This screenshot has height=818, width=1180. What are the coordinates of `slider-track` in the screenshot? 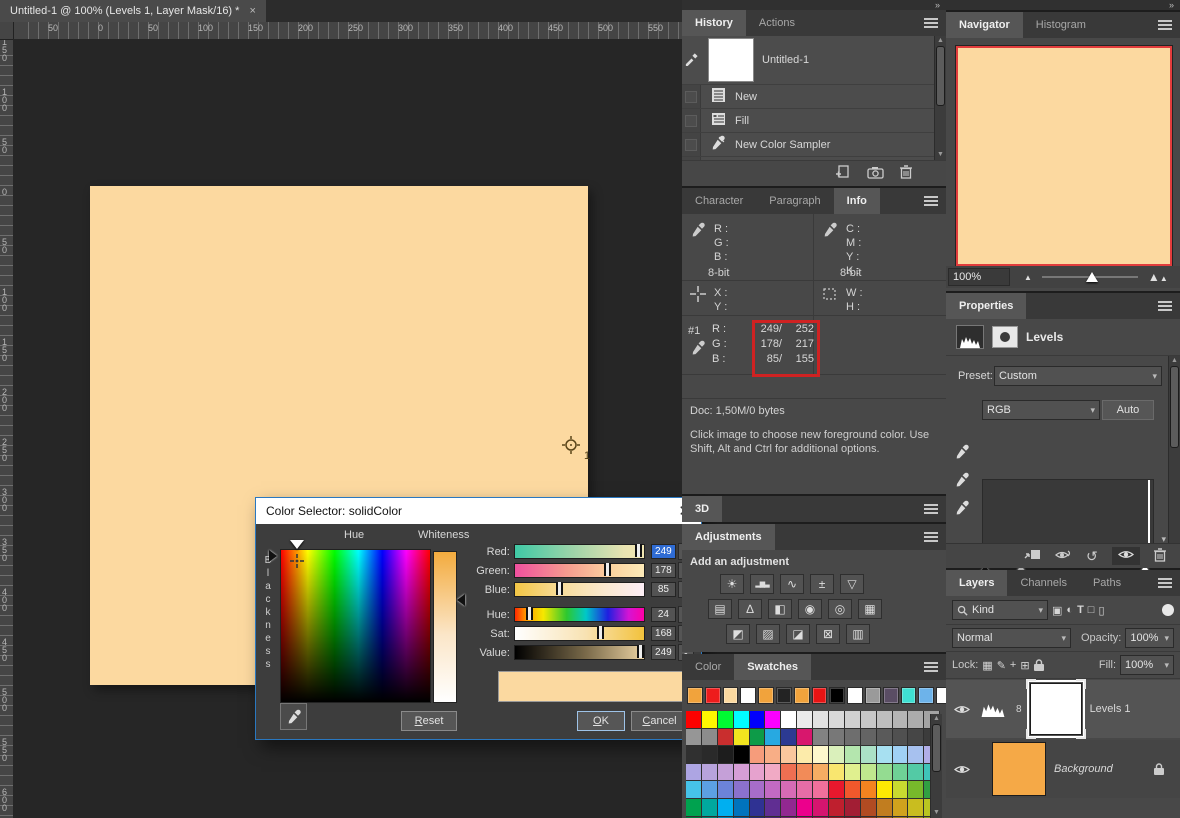 It's located at (579, 652).